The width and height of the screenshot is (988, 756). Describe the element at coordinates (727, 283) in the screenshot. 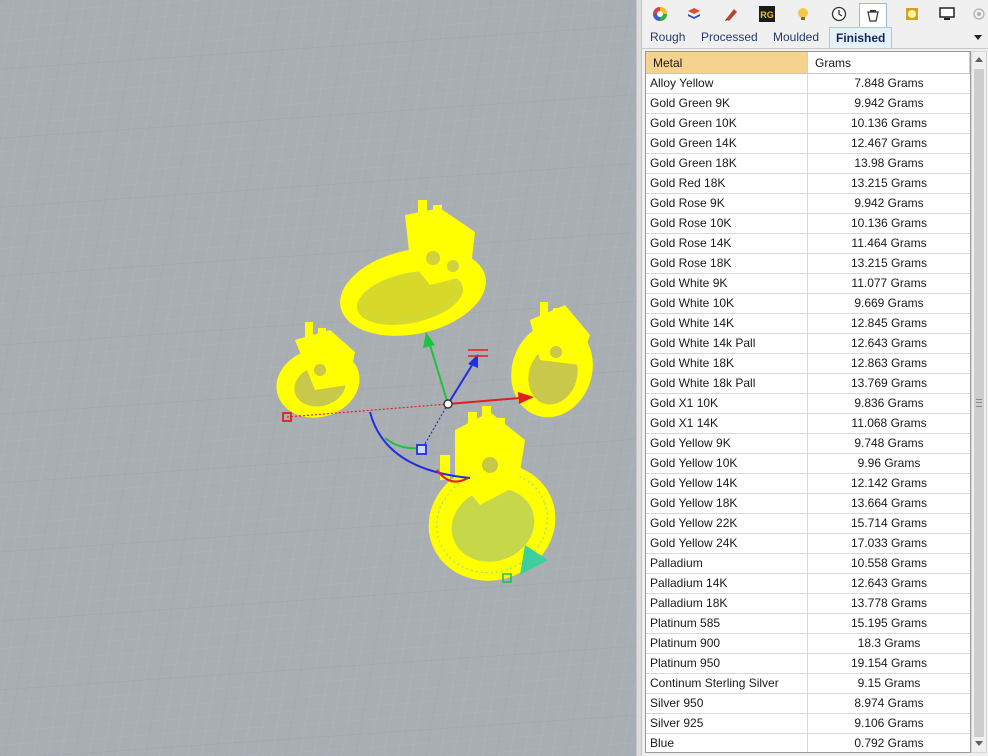

I see `cell-metal: Gold White 9K` at that location.